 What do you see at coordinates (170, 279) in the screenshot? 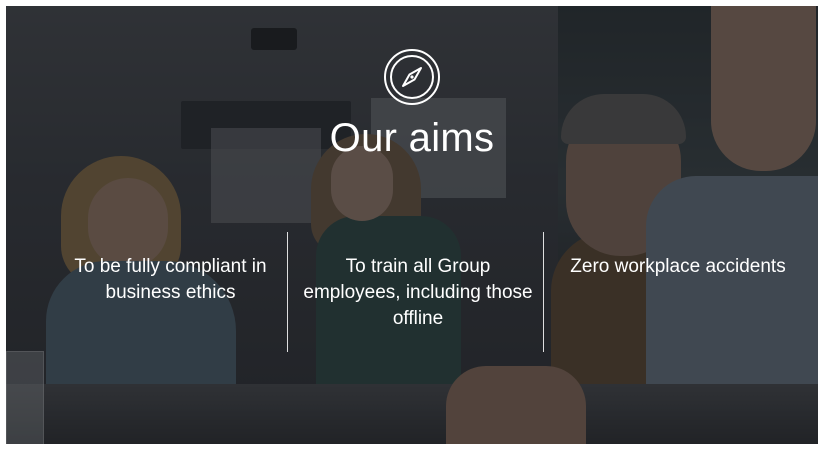
I see `aim-item: To be fully compliant in business ethics` at bounding box center [170, 279].